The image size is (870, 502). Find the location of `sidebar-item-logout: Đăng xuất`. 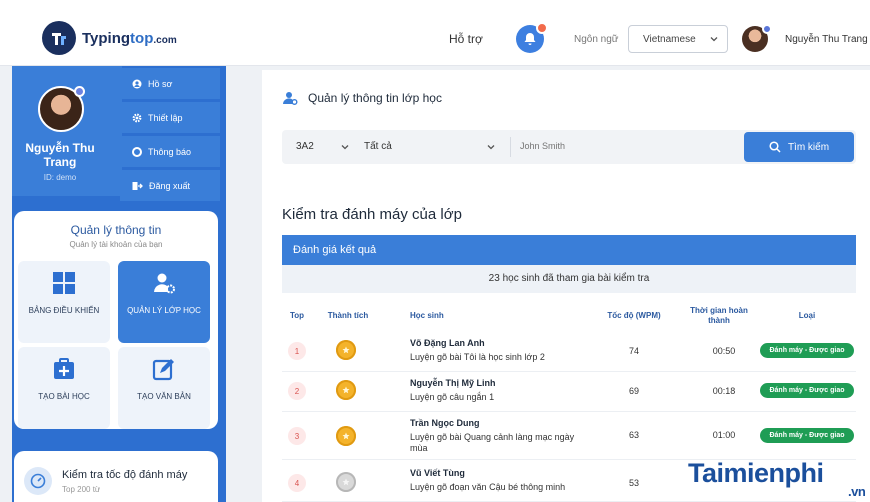

sidebar-item-logout: Đăng xuất is located at coordinates (170, 185).